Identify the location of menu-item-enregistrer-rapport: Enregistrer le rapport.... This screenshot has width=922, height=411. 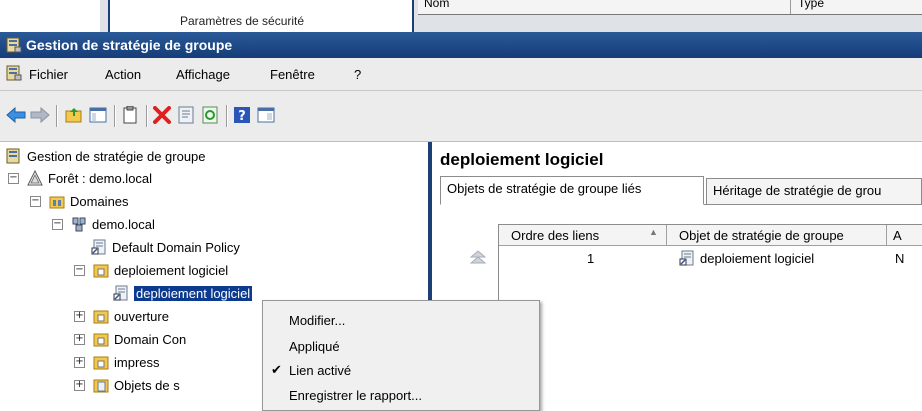
(355, 395).